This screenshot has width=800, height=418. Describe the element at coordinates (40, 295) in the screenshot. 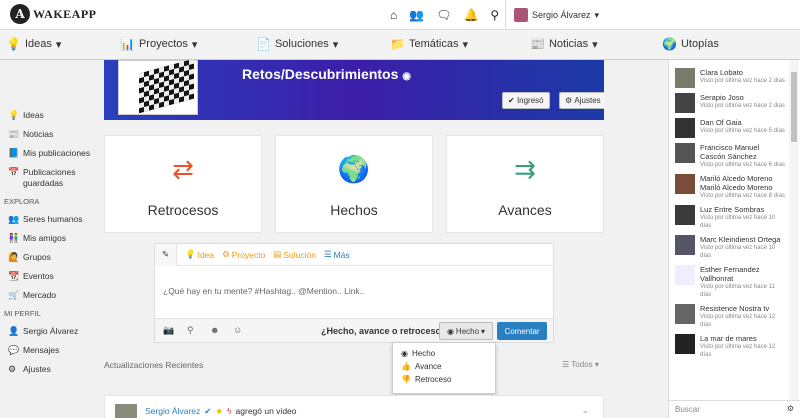

I see `sidebar-item-label: Mercado` at that location.